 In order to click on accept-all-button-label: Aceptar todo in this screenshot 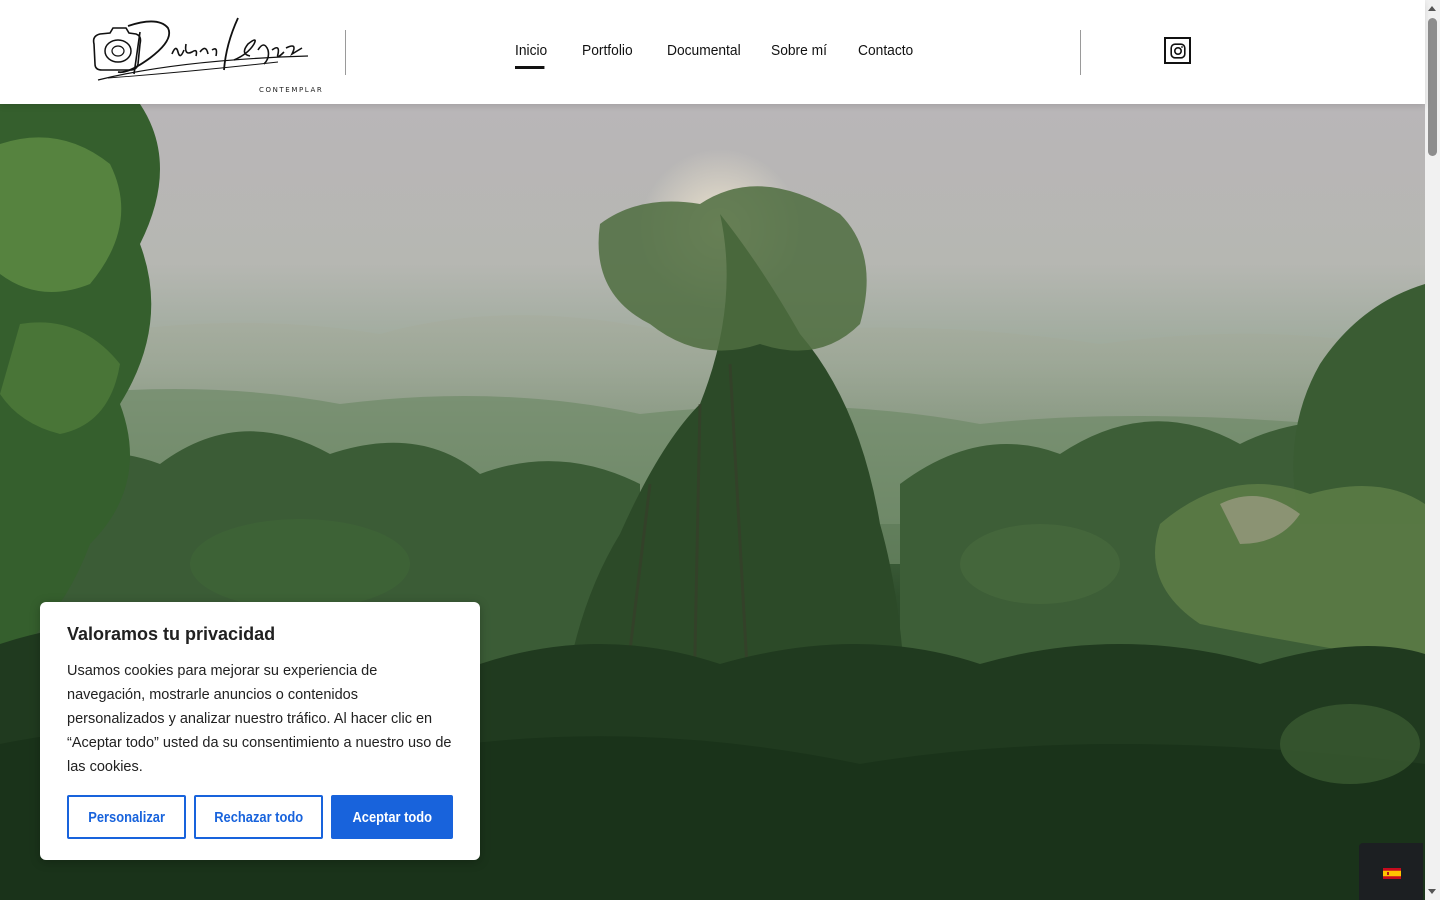, I will do `click(392, 817)`.